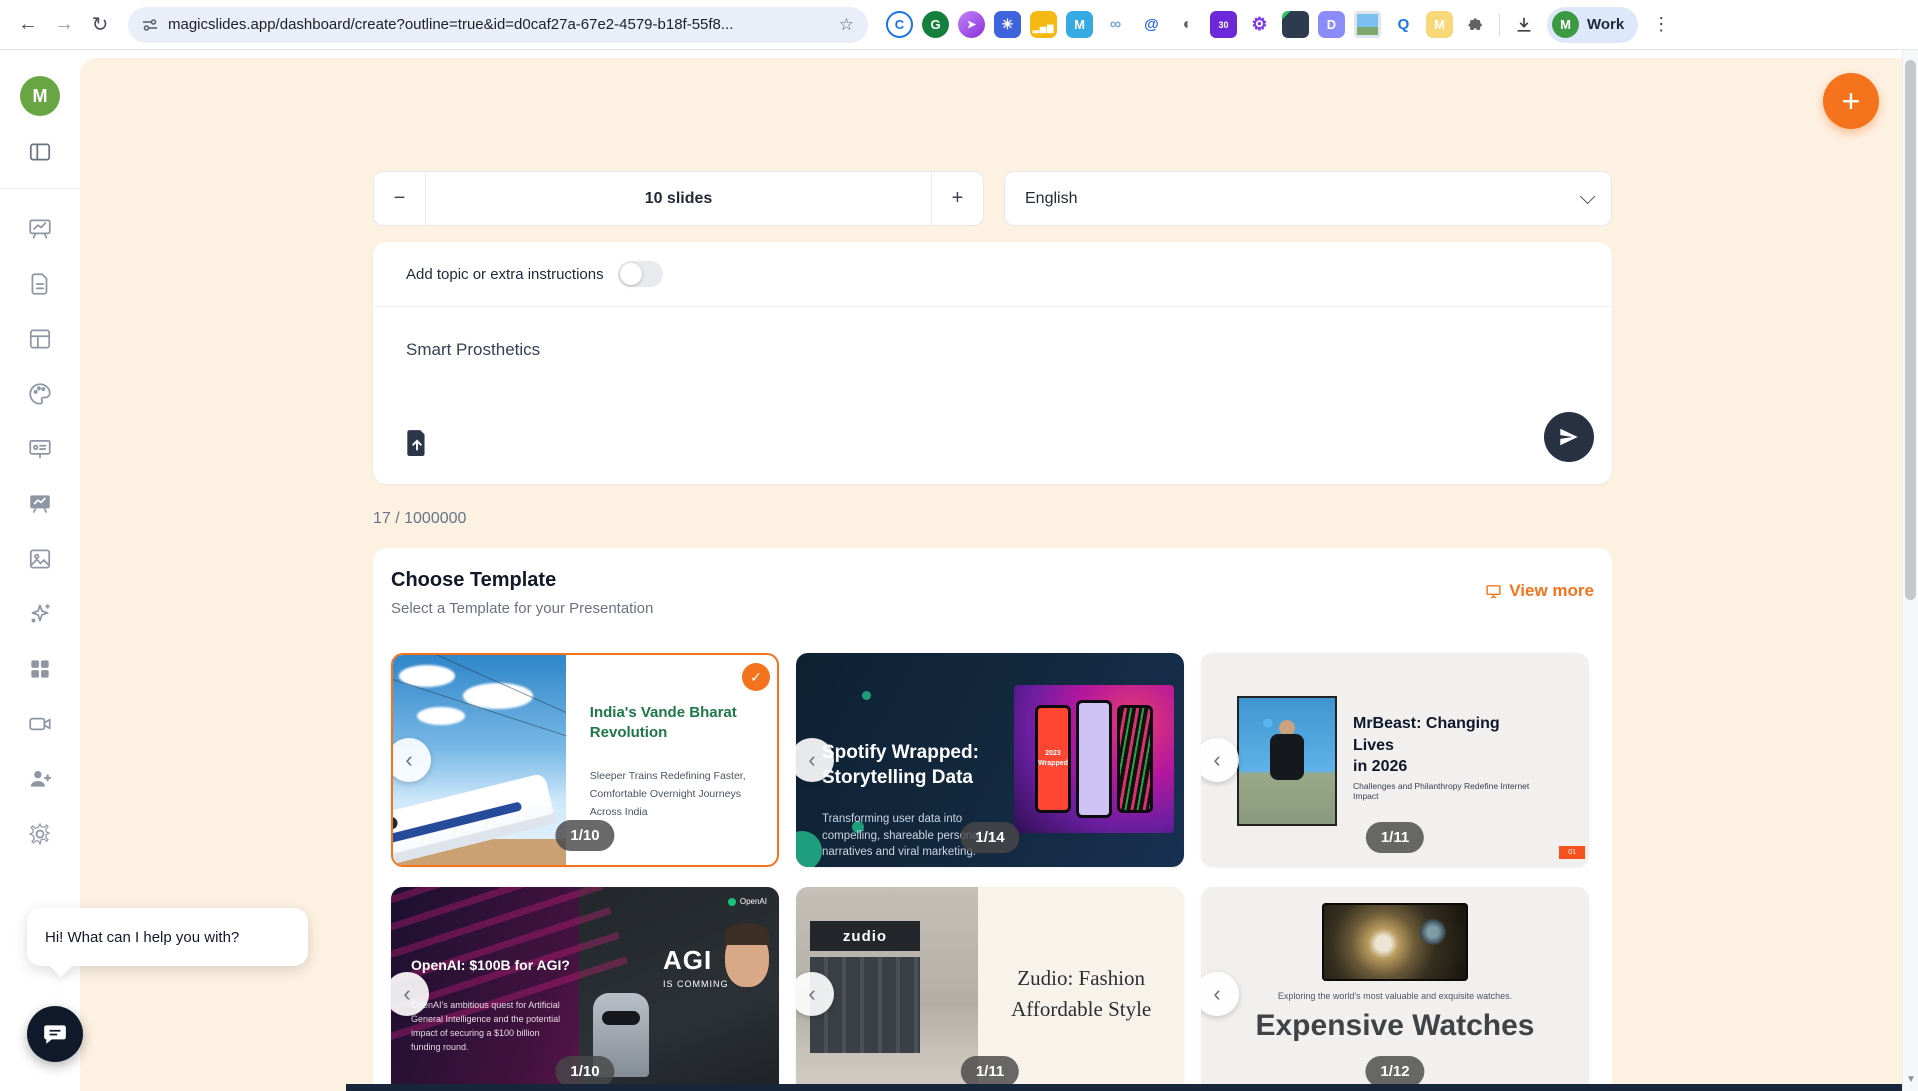 Image resolution: width=1918 pixels, height=1091 pixels. Describe the element at coordinates (1295, 24) in the screenshot. I see `folder-extension-icon` at that location.